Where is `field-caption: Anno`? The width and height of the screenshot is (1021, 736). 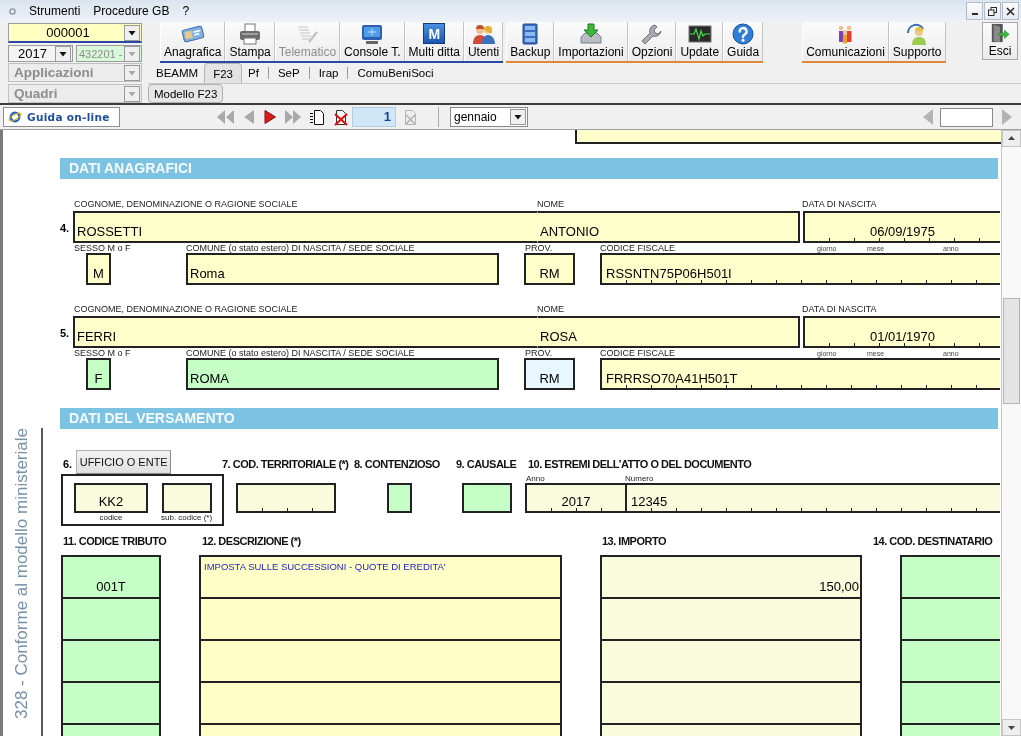
field-caption: Anno is located at coordinates (535, 478).